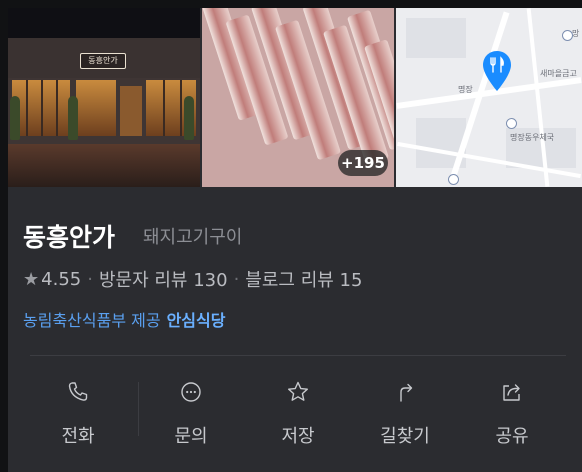  Describe the element at coordinates (298, 355) in the screenshot. I see `divider` at that location.